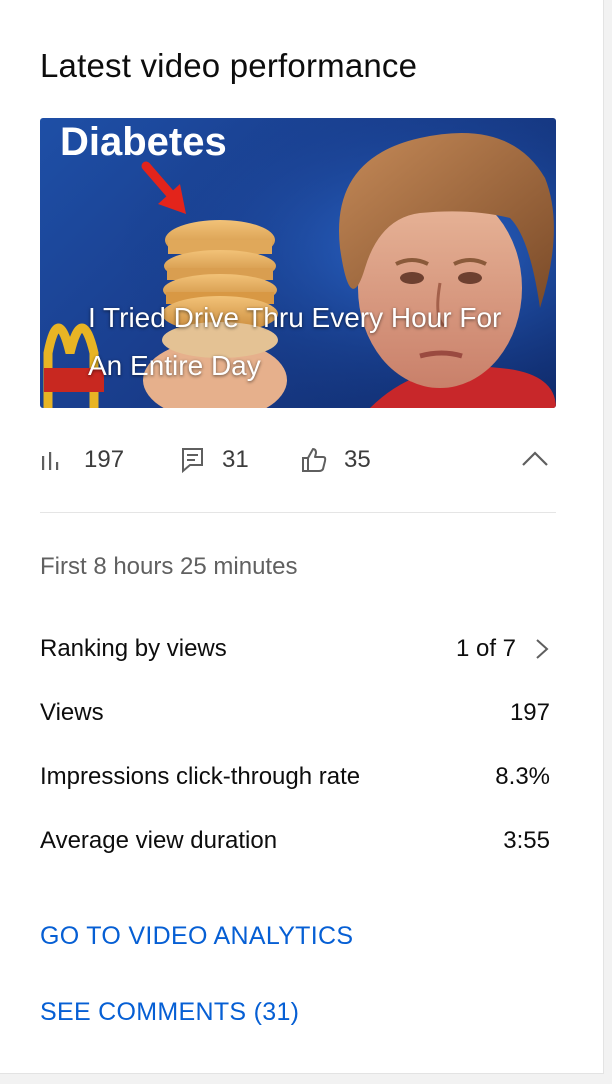 The height and width of the screenshot is (1084, 612). What do you see at coordinates (314, 460) in the screenshot?
I see `thumbs-up-icon` at bounding box center [314, 460].